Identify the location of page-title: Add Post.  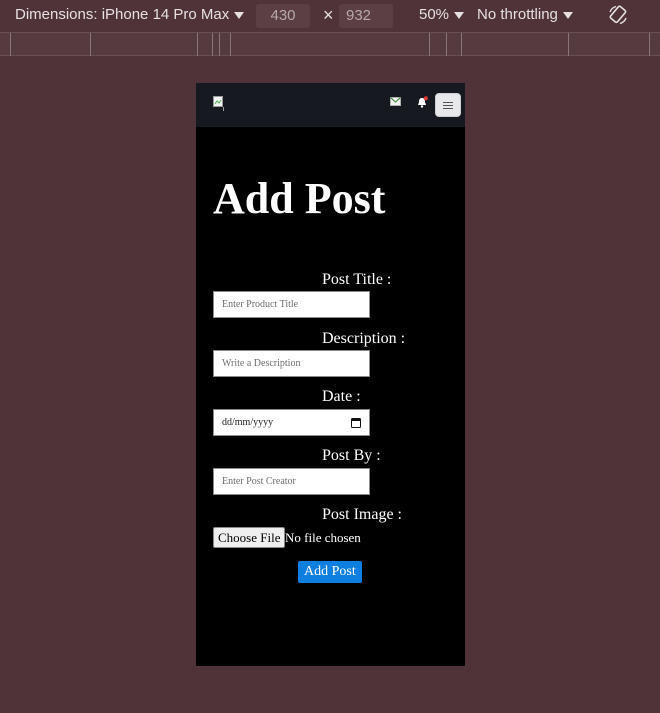
(299, 198).